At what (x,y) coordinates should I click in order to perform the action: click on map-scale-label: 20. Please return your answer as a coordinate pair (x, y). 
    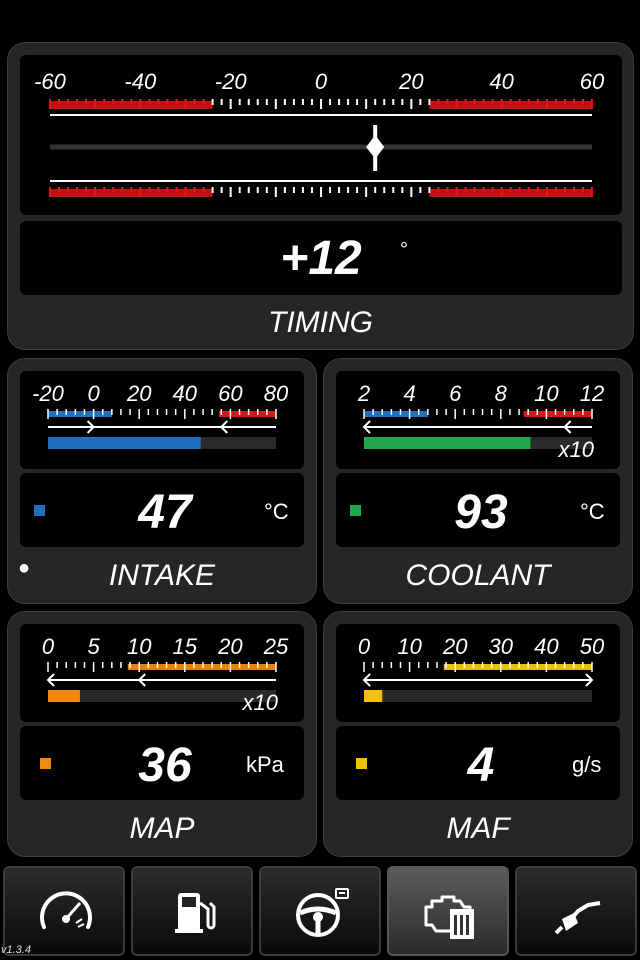
    Looking at the image, I should click on (230, 646).